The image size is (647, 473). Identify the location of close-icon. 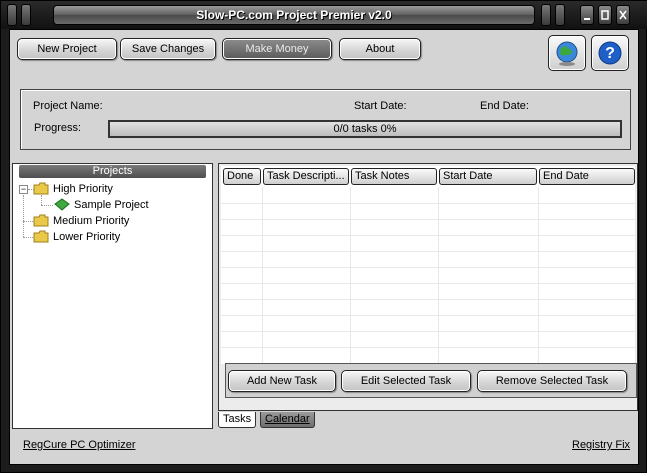
(623, 15).